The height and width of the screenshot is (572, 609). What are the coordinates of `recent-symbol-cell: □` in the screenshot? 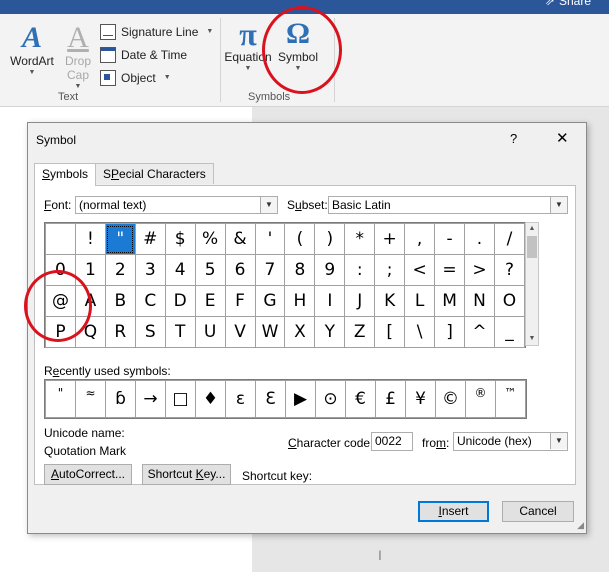 It's located at (180, 399).